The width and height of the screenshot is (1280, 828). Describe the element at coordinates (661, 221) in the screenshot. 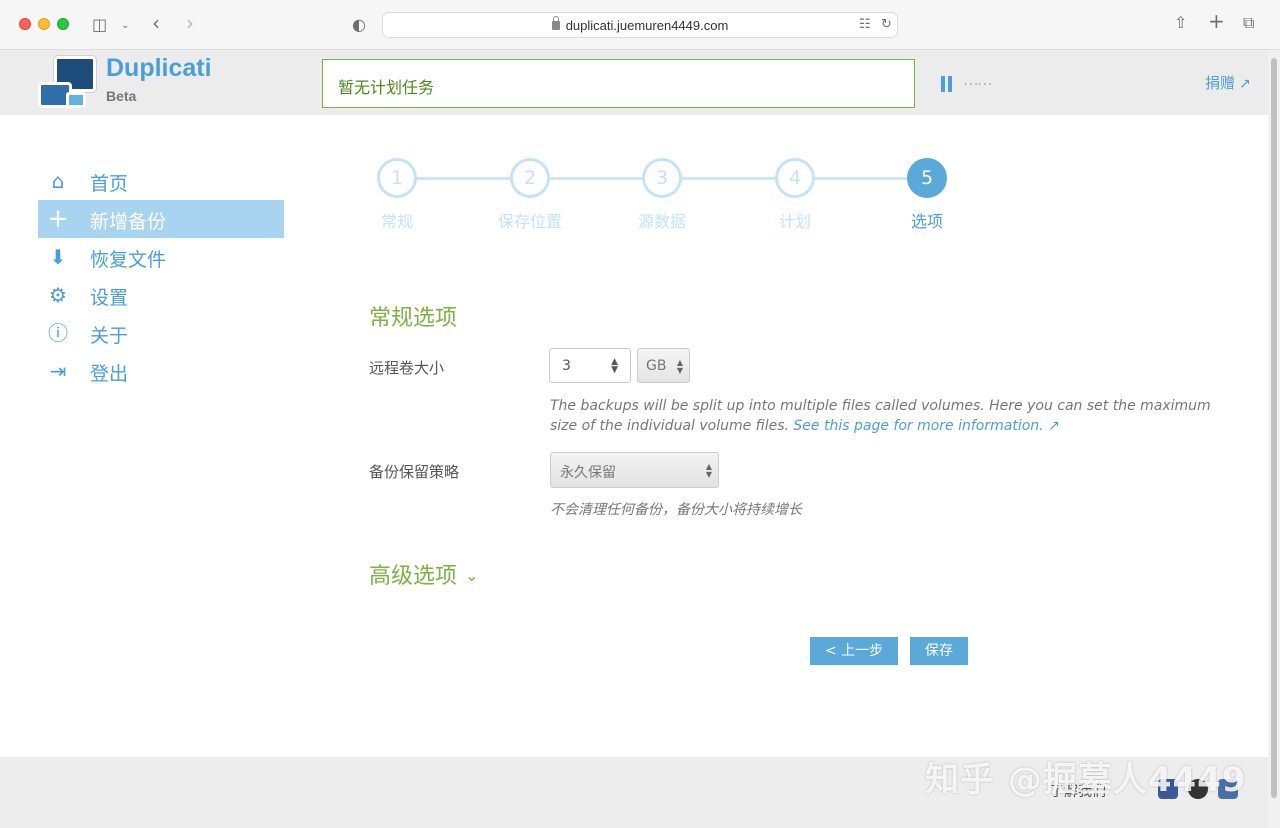

I see `step-label: 源数据` at that location.